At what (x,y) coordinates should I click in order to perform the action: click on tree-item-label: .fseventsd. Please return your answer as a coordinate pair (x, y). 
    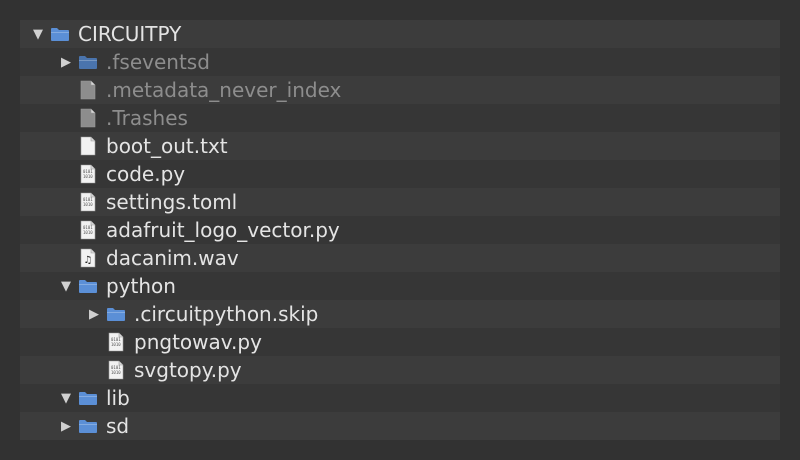
    Looking at the image, I should click on (158, 62).